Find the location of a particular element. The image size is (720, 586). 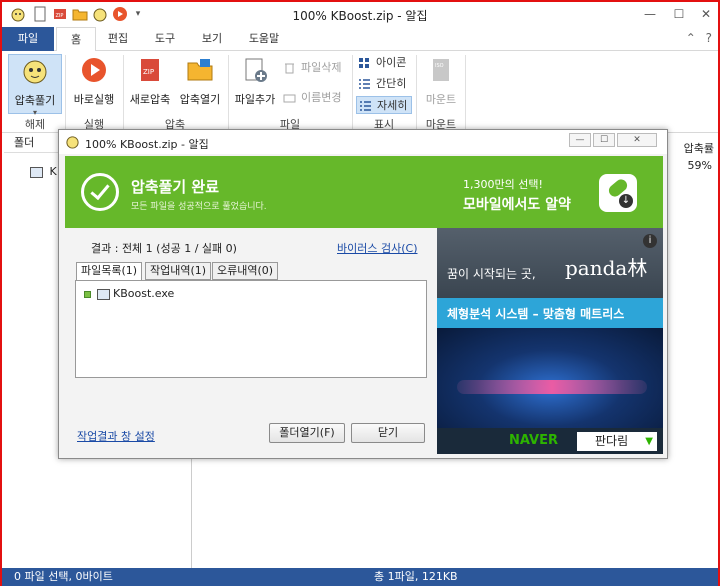

status-total: 총 1파일, 121KB is located at coordinates (416, 576).